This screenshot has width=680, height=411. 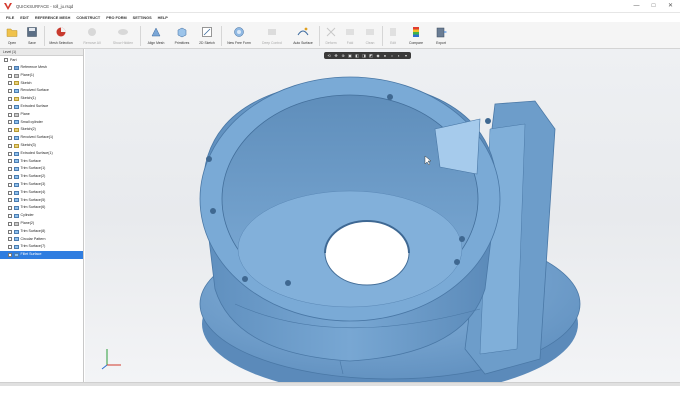 What do you see at coordinates (41, 84) in the screenshot?
I see `tree-item: Sketch` at bounding box center [41, 84].